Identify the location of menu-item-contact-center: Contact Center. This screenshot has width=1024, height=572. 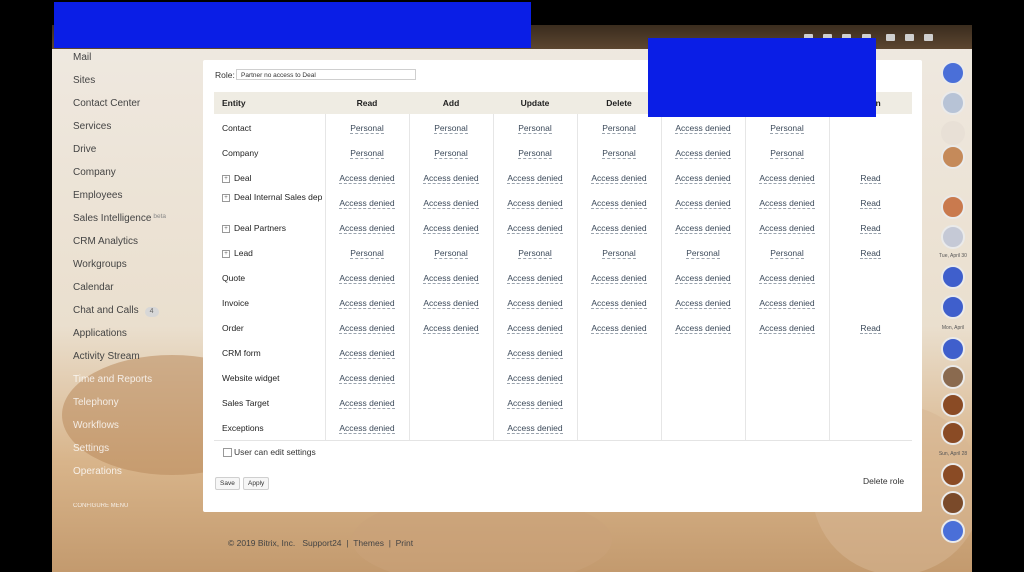
(106, 103).